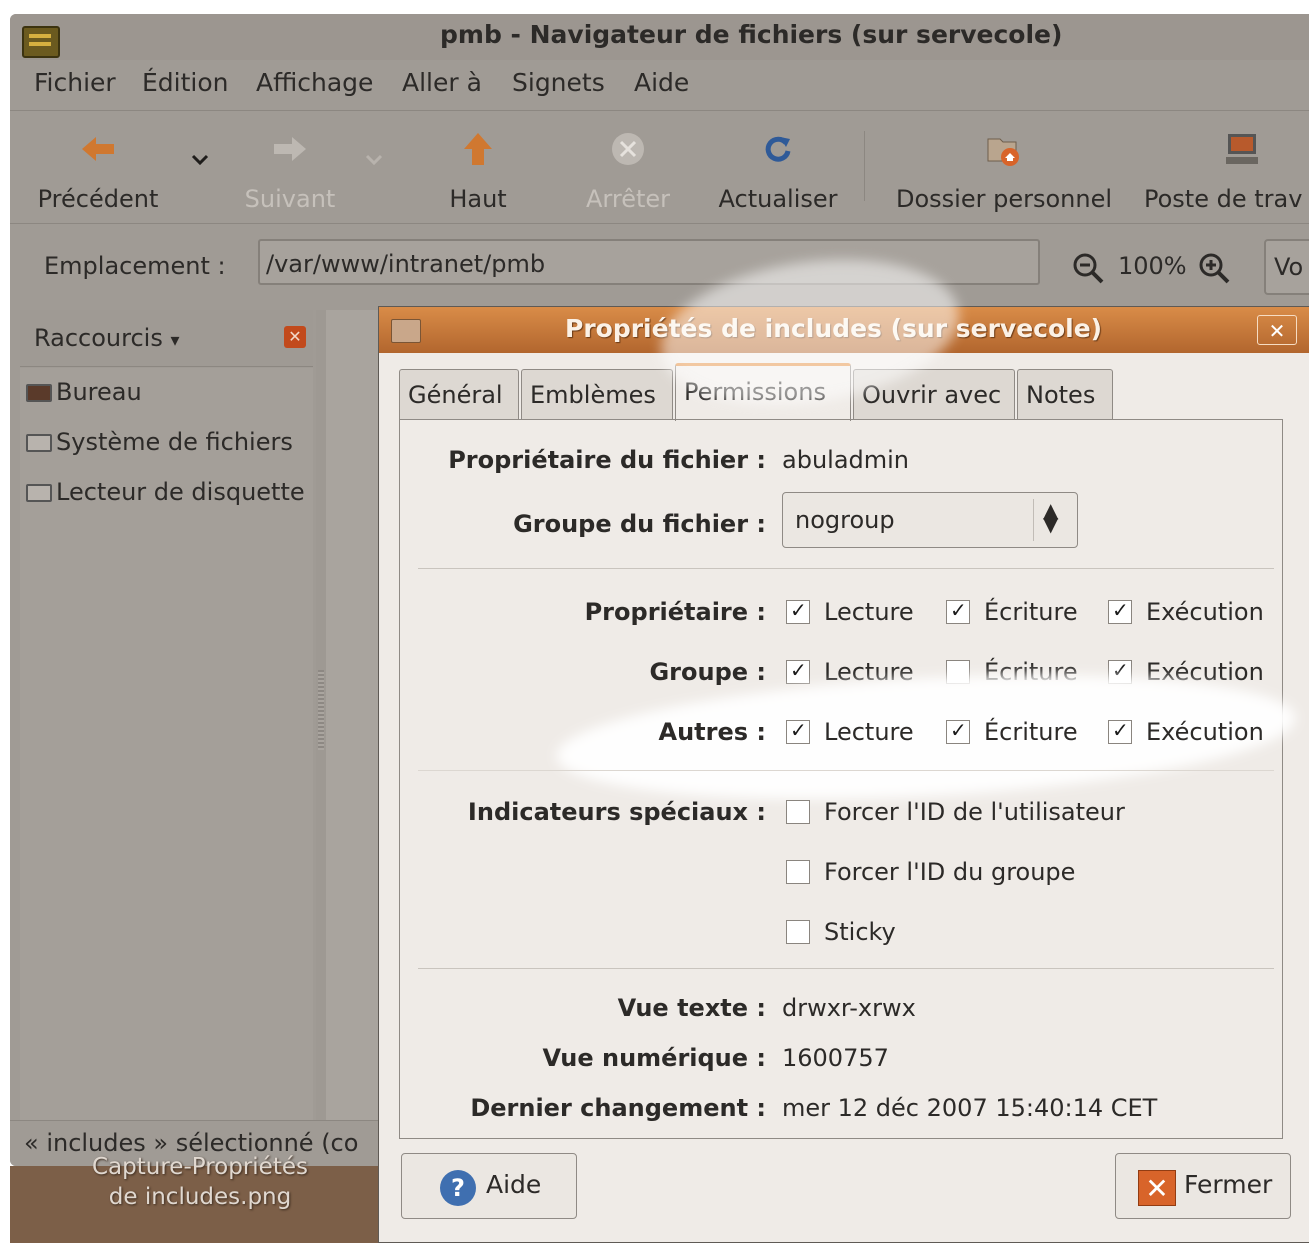 The height and width of the screenshot is (1243, 1309). I want to click on computer-icon, so click(1242, 149).